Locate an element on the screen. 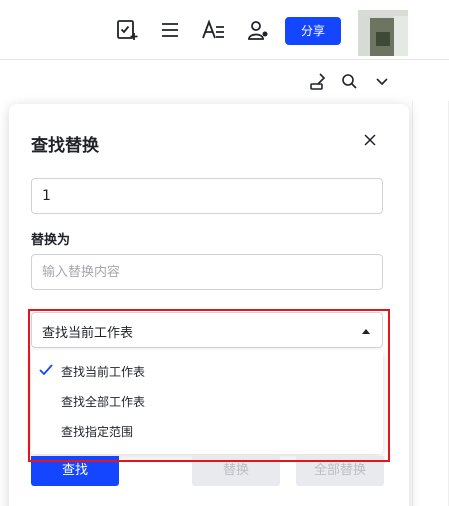 The width and height of the screenshot is (449, 506). collaborators-icon is located at coordinates (258, 30).